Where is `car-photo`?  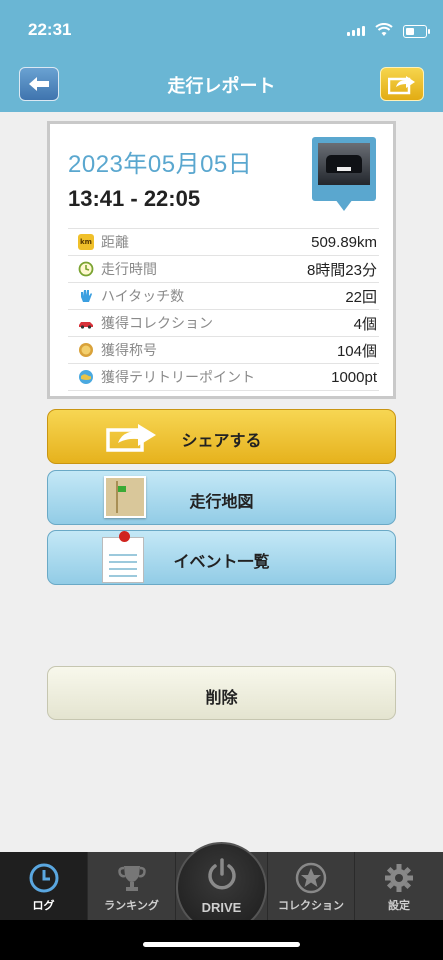
car-photo is located at coordinates (344, 164).